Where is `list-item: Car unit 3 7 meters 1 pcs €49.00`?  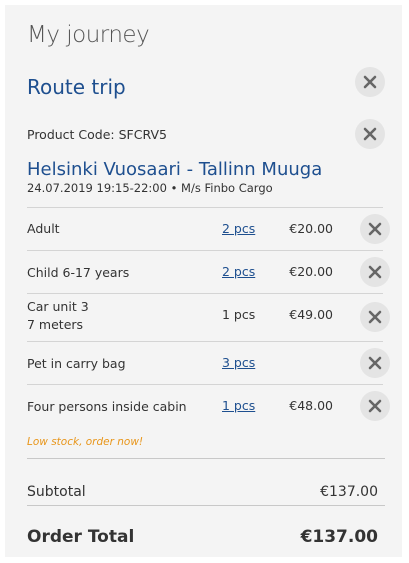
list-item: Car unit 3 7 meters 1 pcs €49.00 is located at coordinates (208, 317).